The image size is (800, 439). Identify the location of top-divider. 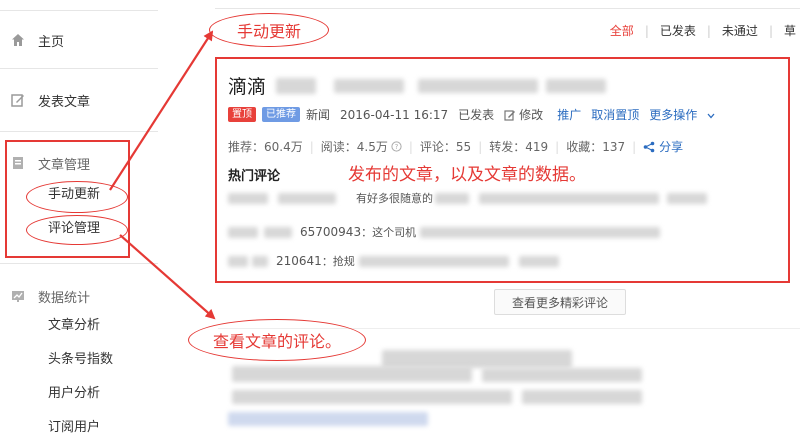
(507, 8).